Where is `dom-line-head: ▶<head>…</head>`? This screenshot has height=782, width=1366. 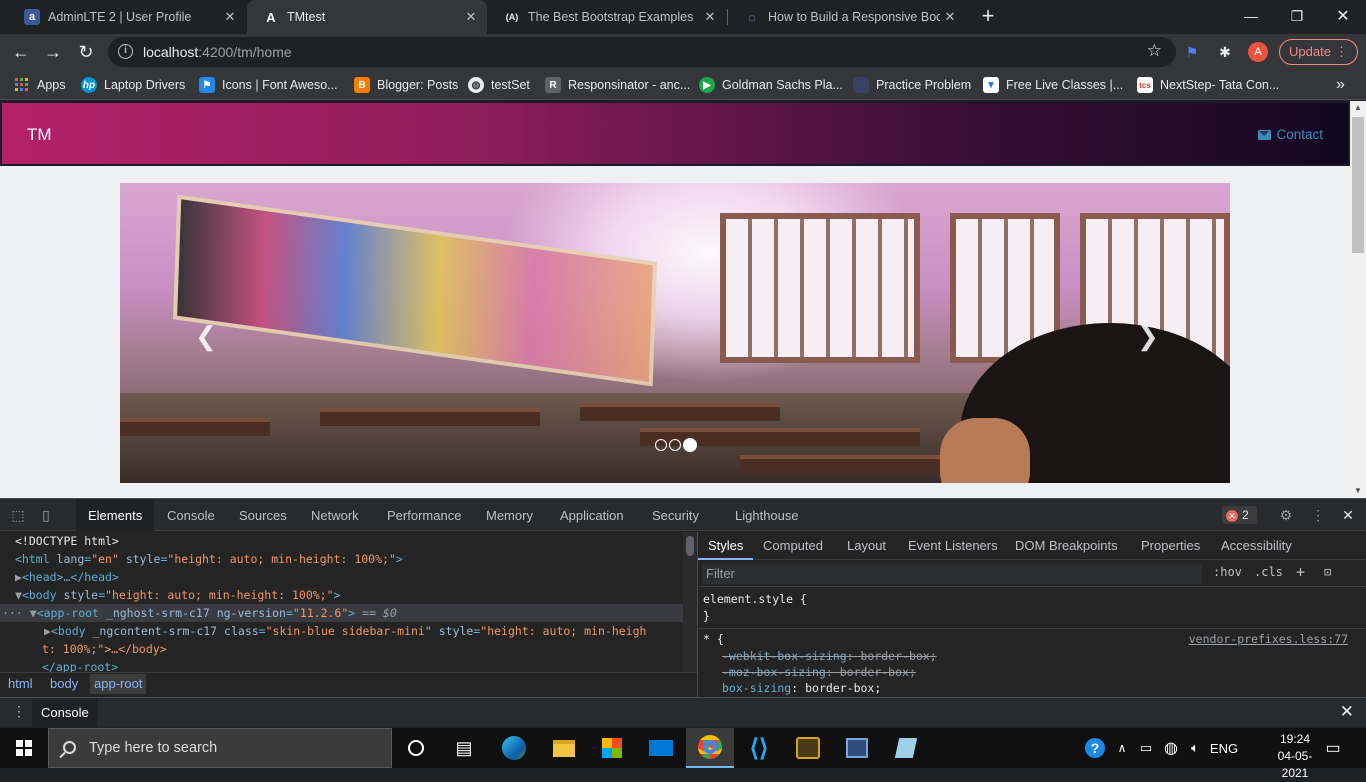 dom-line-head: ▶<head>…</head> is located at coordinates (341, 577).